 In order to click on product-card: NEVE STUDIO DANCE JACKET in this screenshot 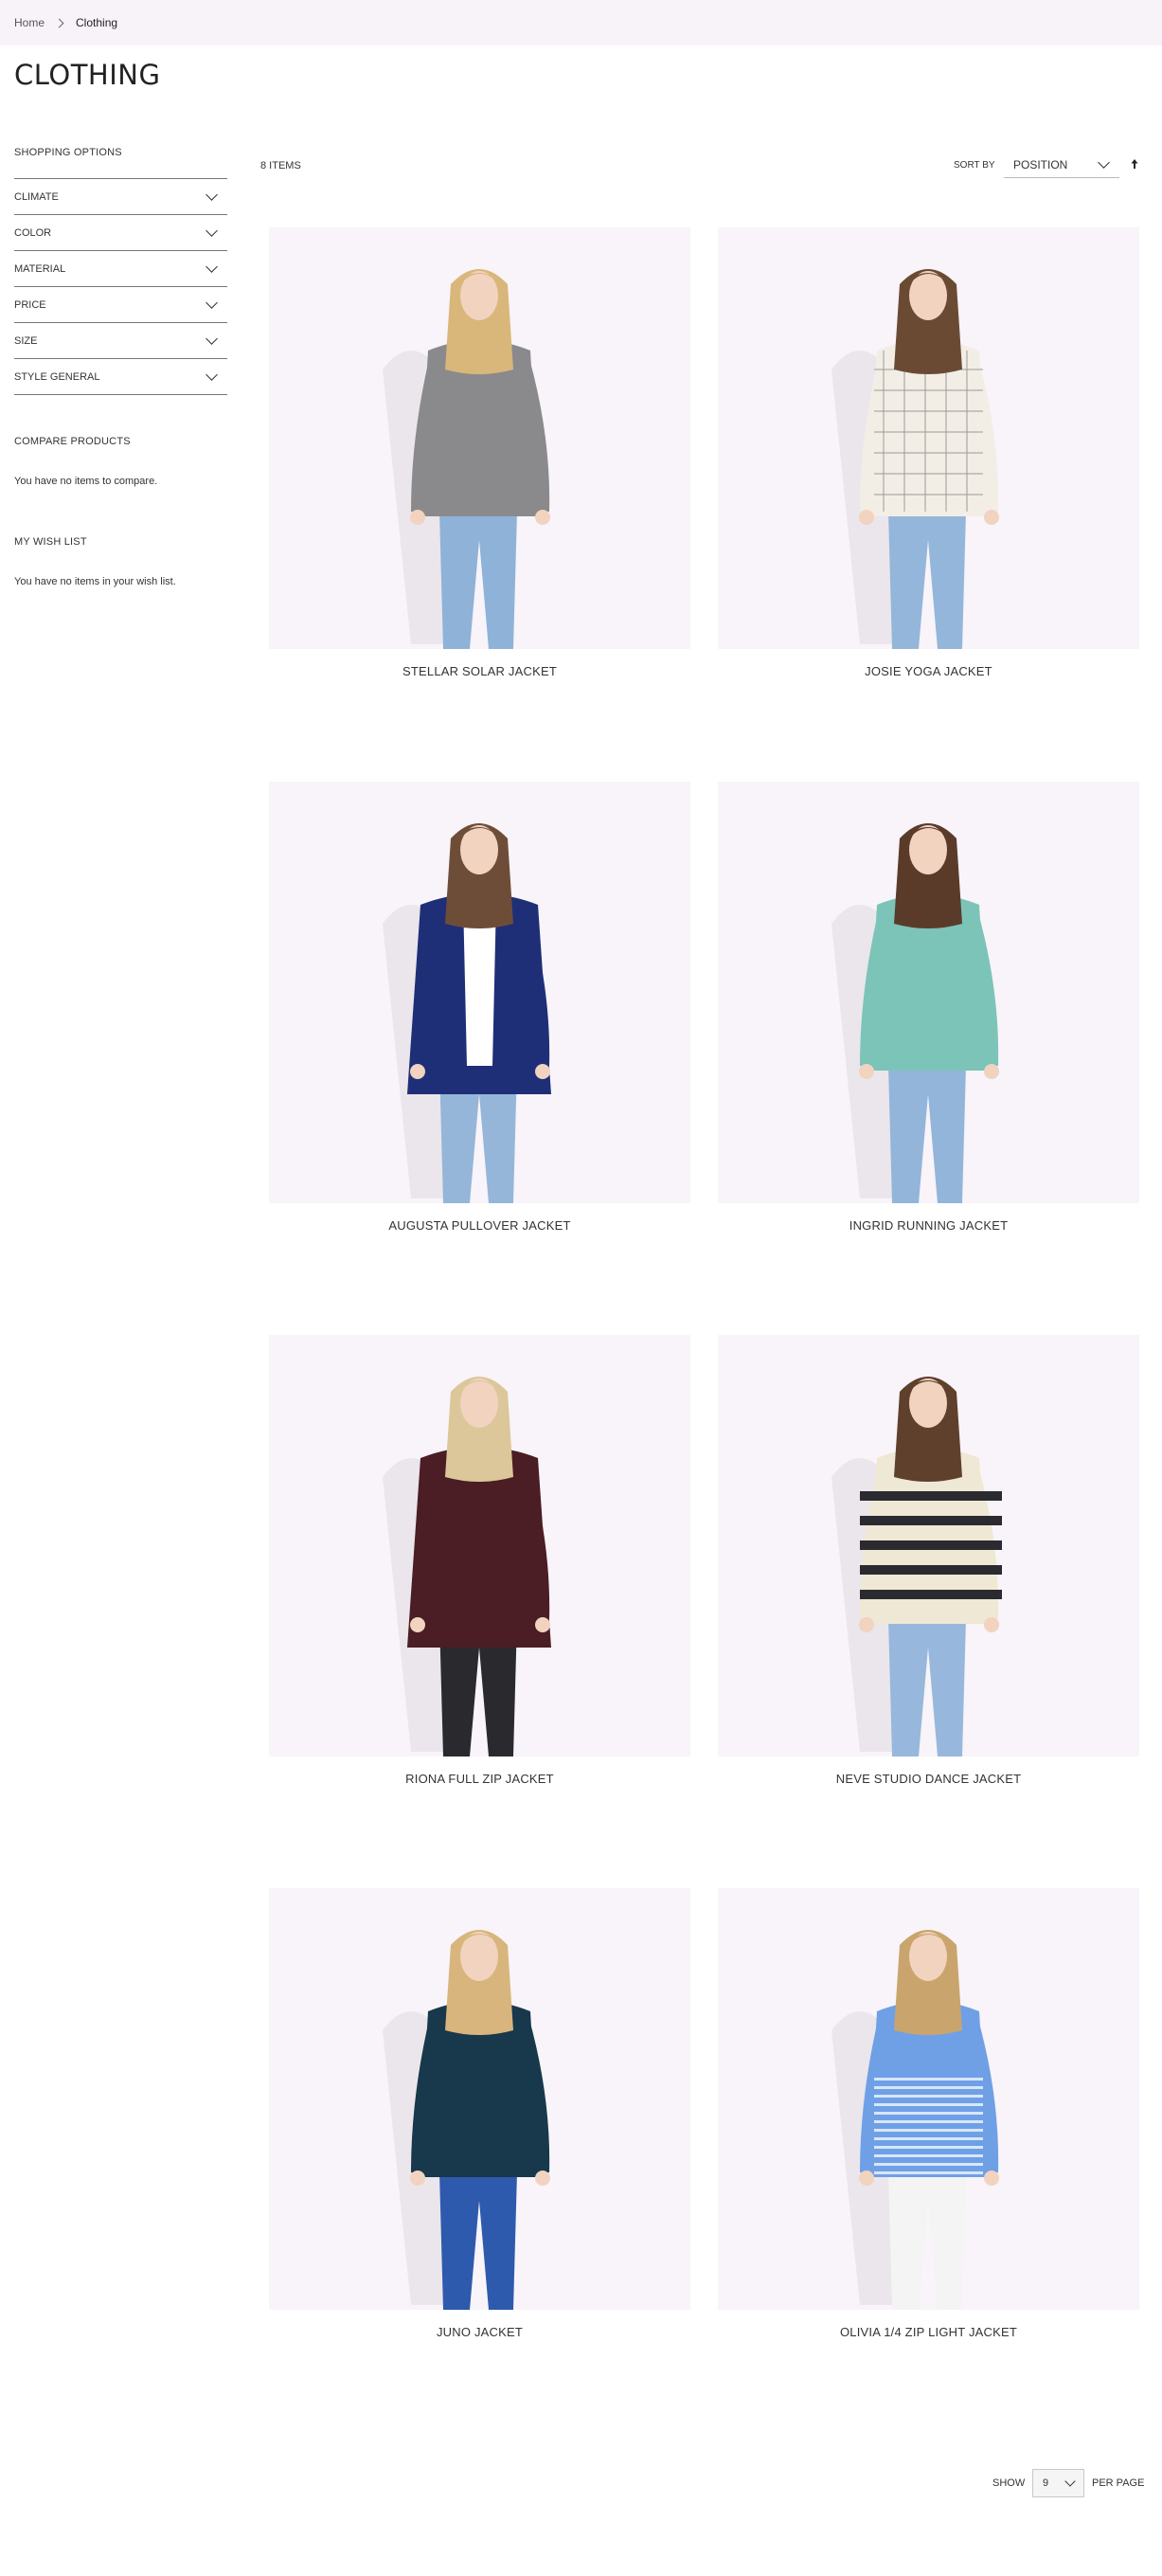, I will do `click(929, 1560)`.